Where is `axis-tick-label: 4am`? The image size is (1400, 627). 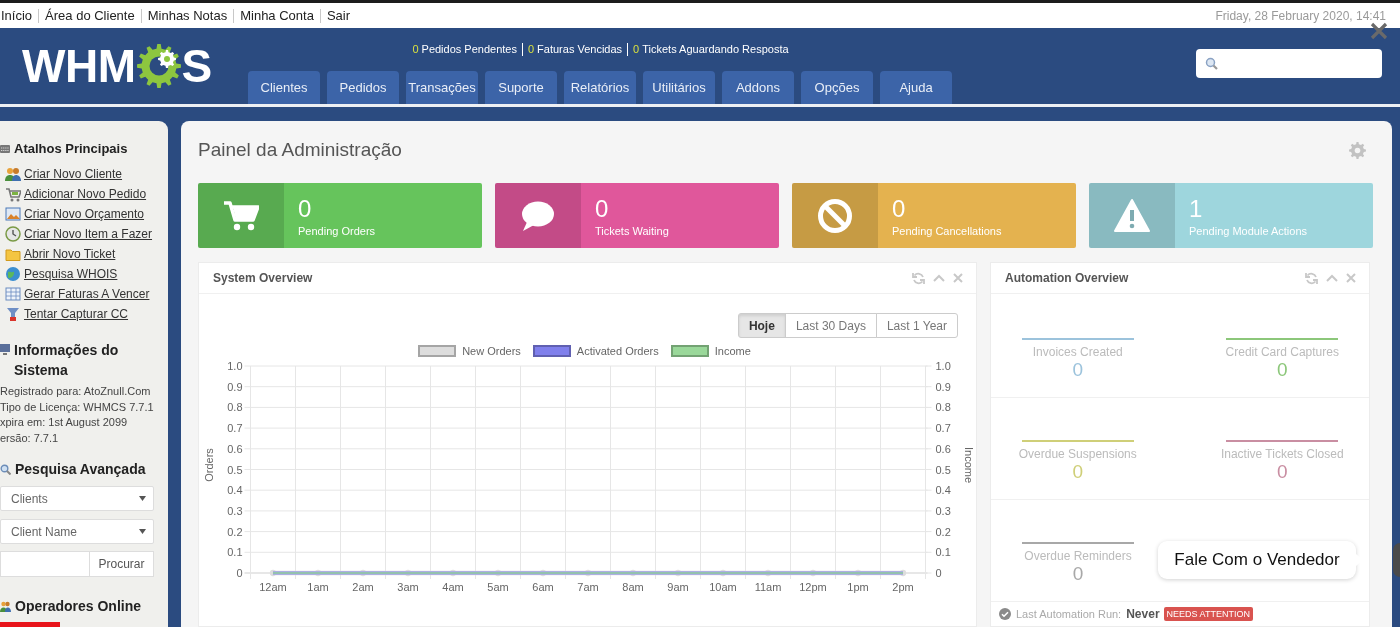
axis-tick-label: 4am is located at coordinates (453, 587).